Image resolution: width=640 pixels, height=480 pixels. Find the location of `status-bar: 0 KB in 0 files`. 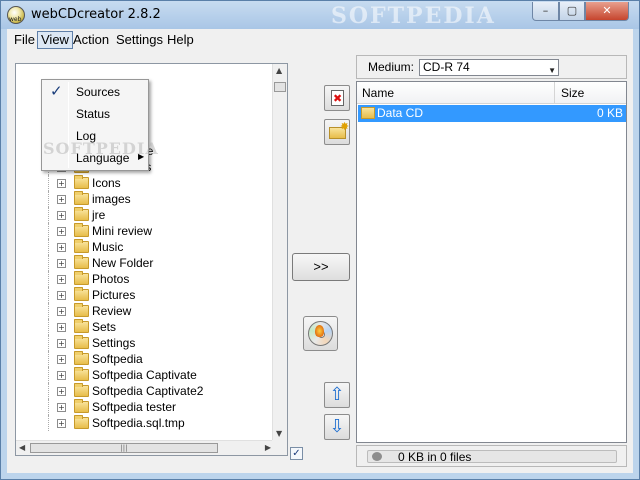

status-bar: 0 KB in 0 files is located at coordinates (491, 456).